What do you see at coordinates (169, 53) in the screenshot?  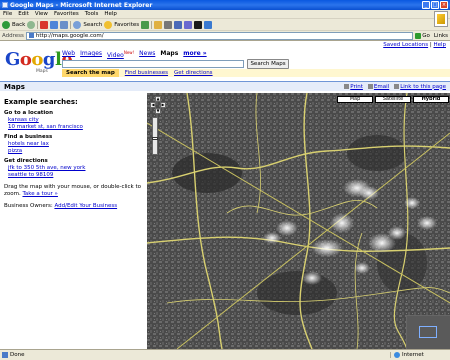 I see `tab-maps: Maps` at bounding box center [169, 53].